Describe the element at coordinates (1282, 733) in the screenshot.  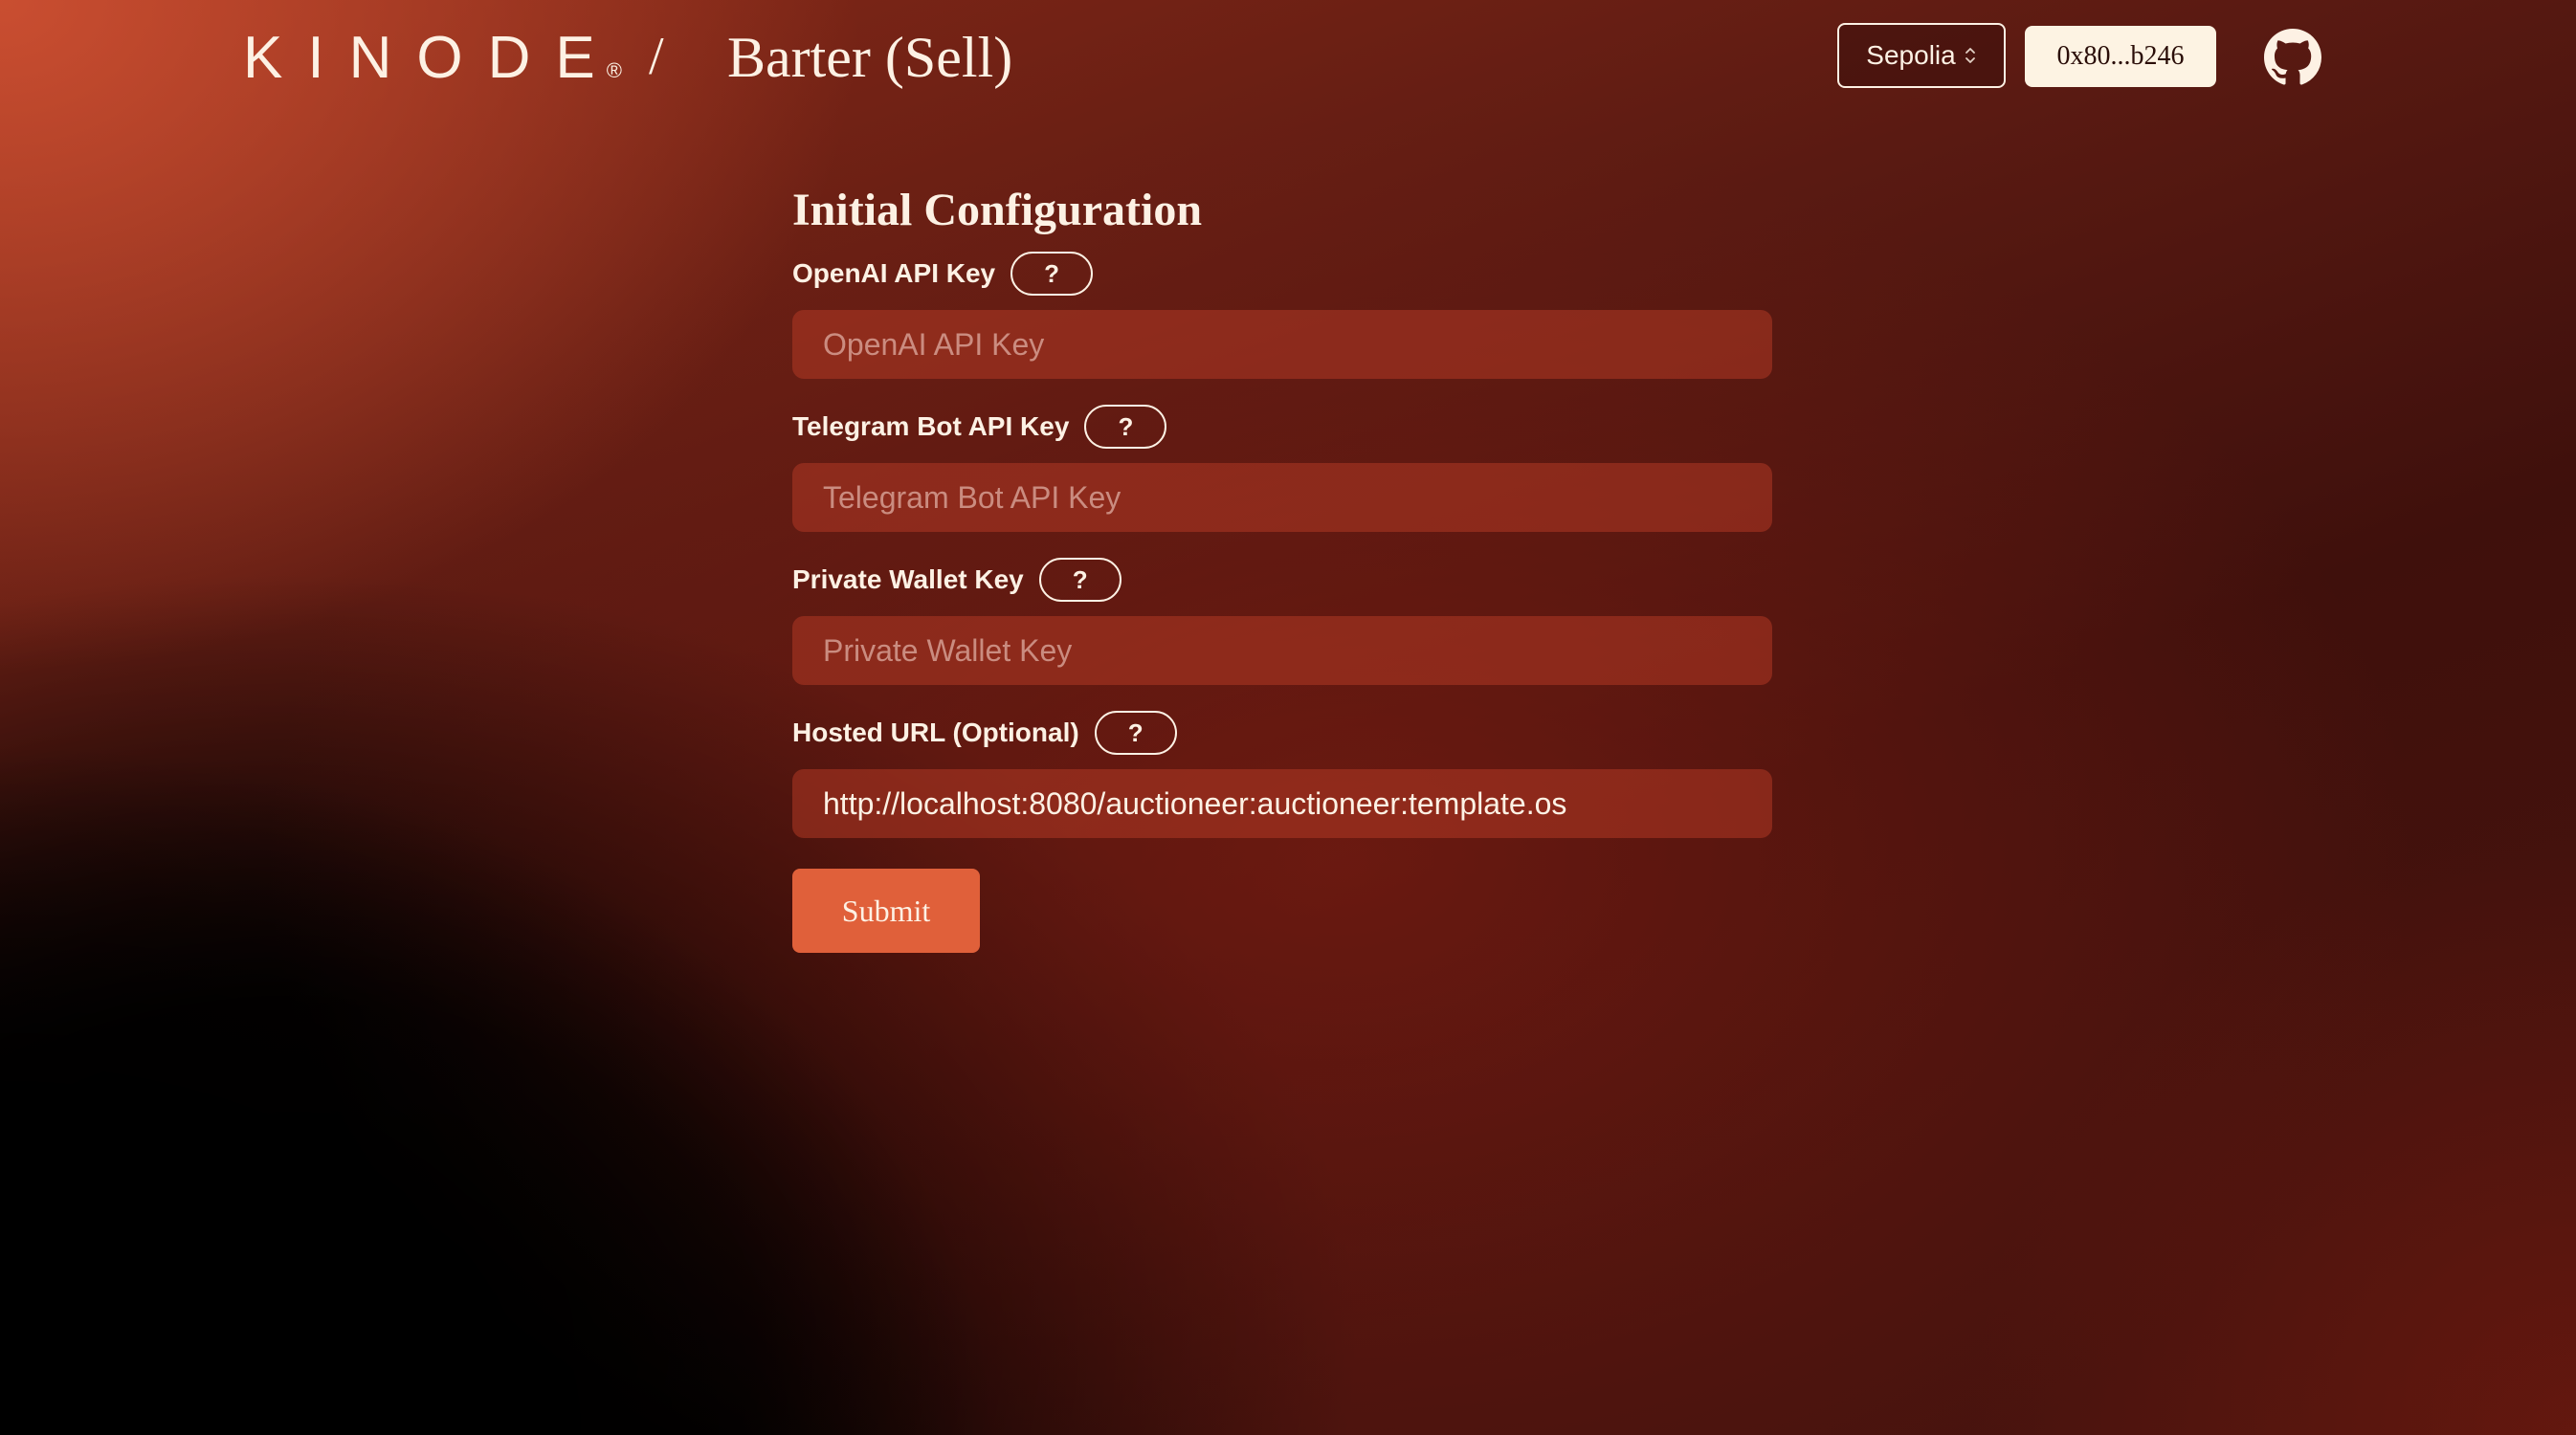
I see `hosted-url-field-label-row: Hosted URL (Optional) ?` at that location.